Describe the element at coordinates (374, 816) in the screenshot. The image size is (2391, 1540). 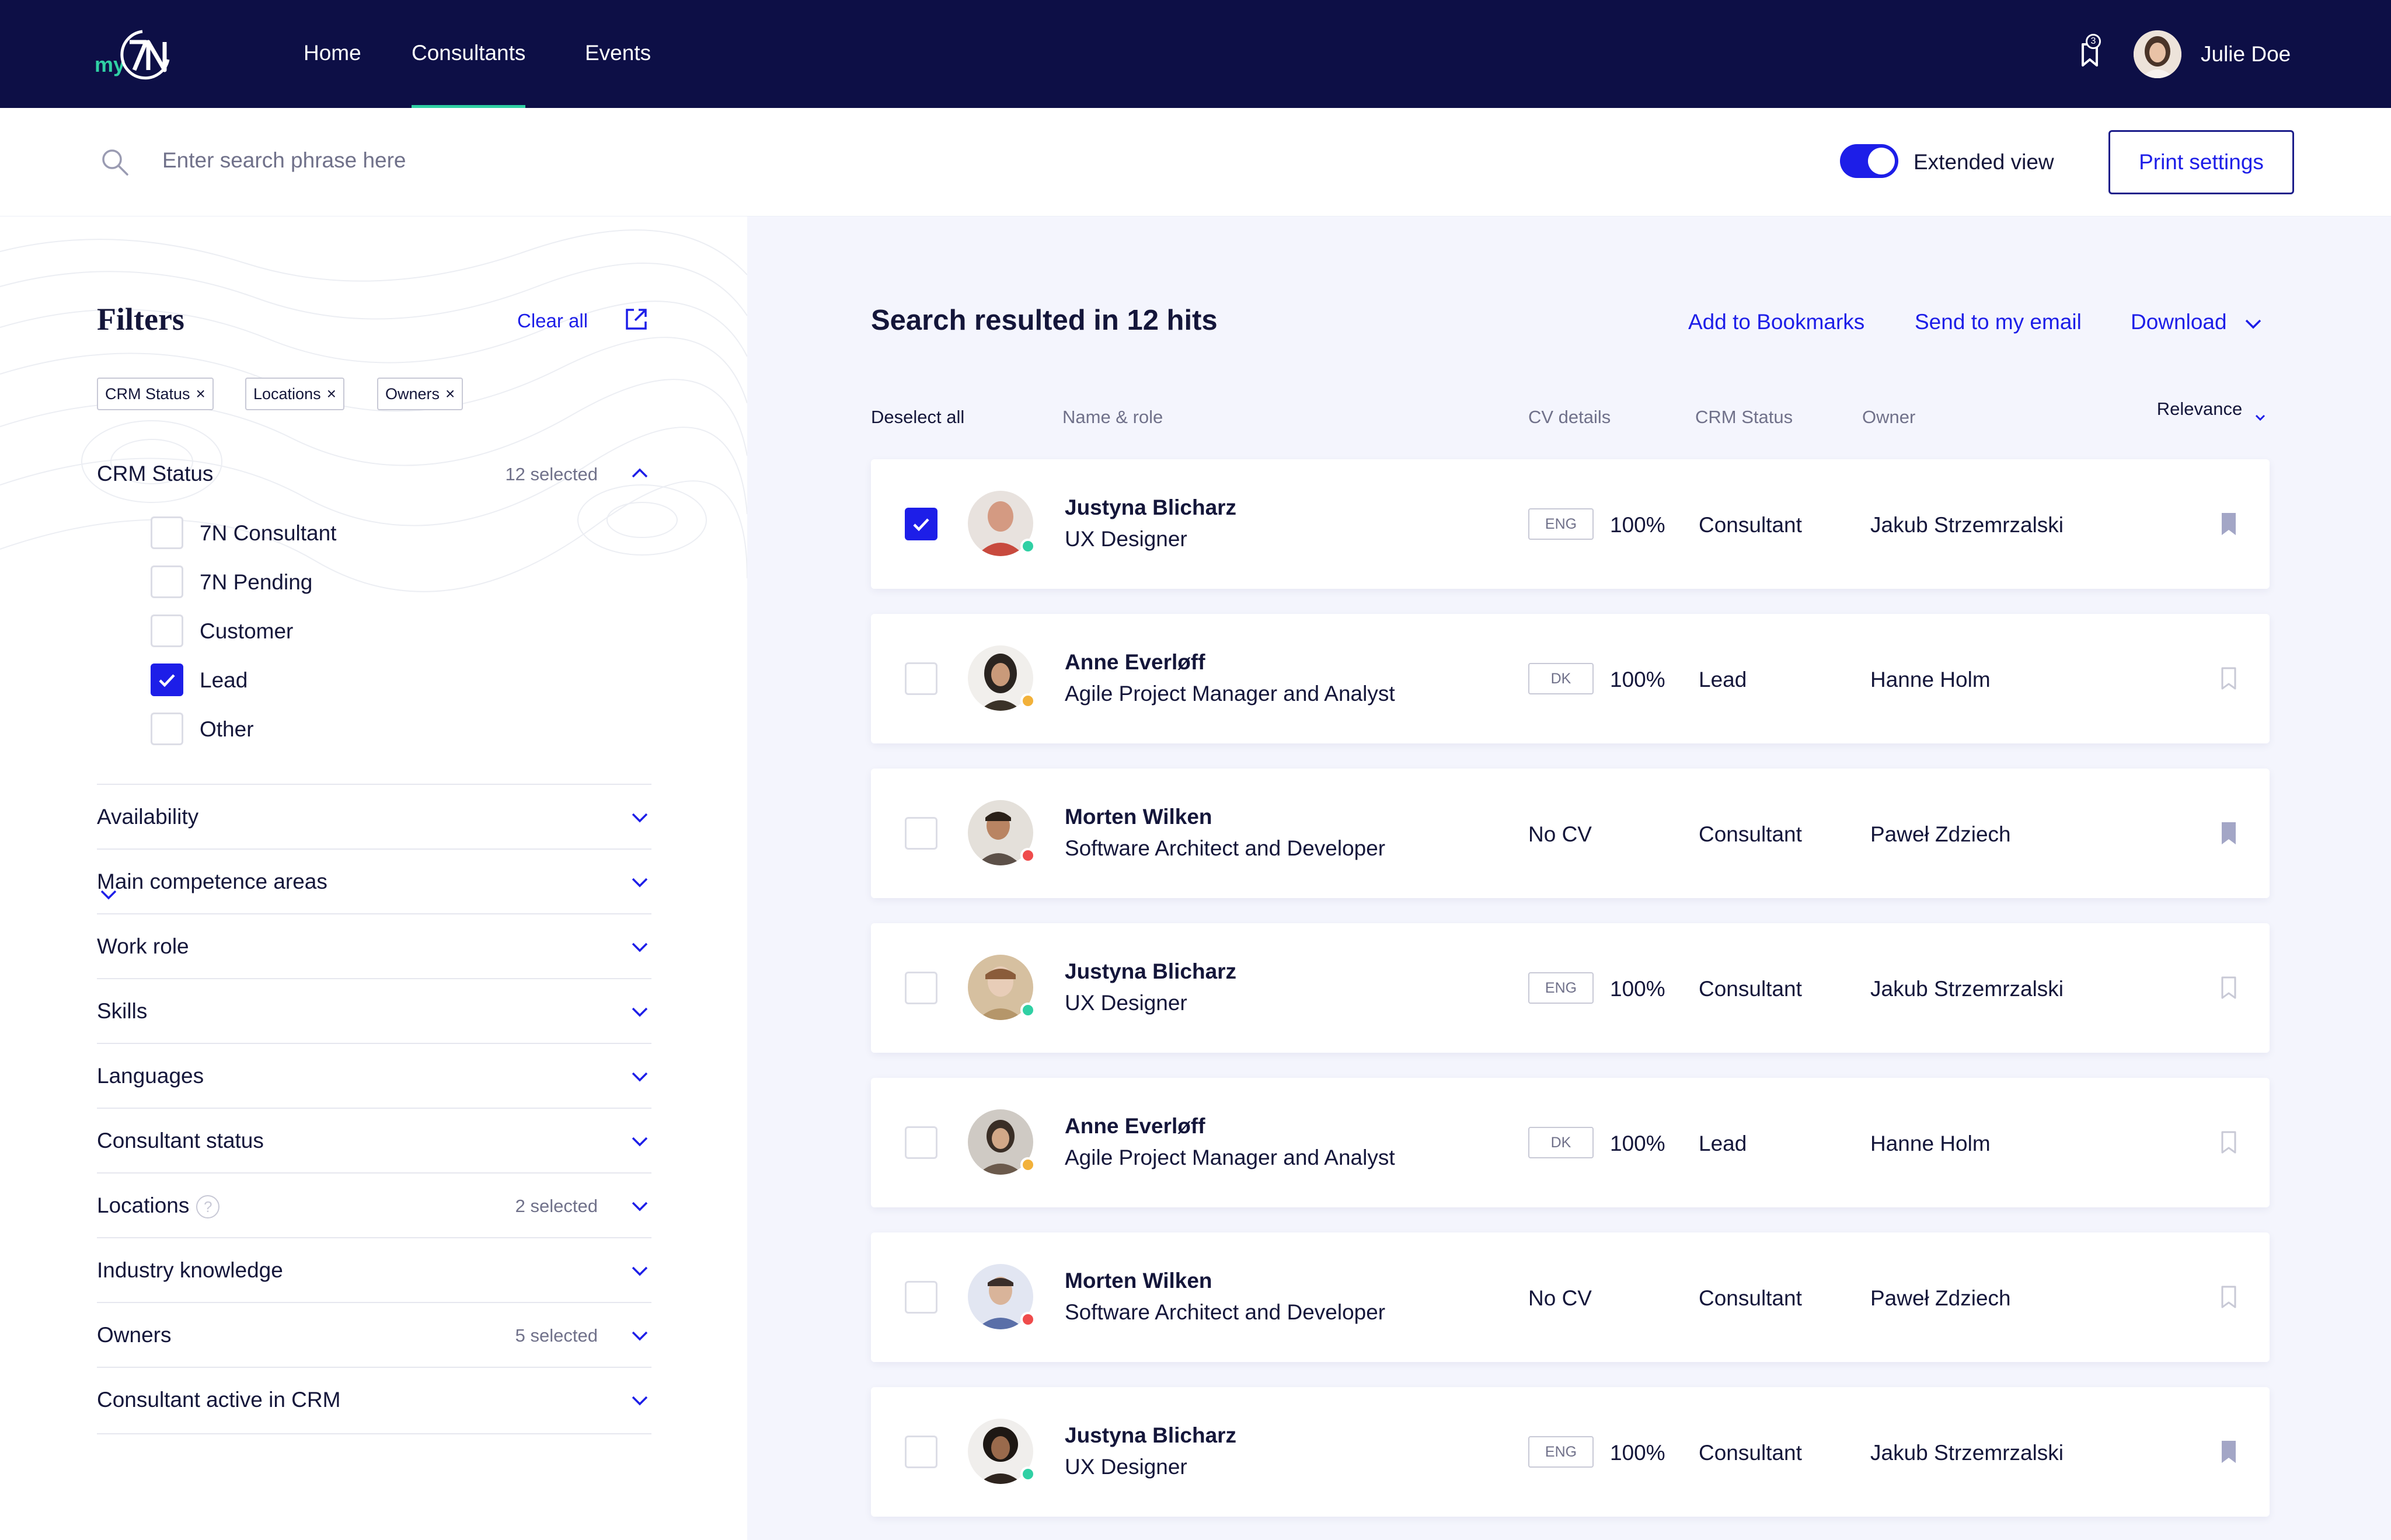
I see `filter-availability: Availability` at that location.